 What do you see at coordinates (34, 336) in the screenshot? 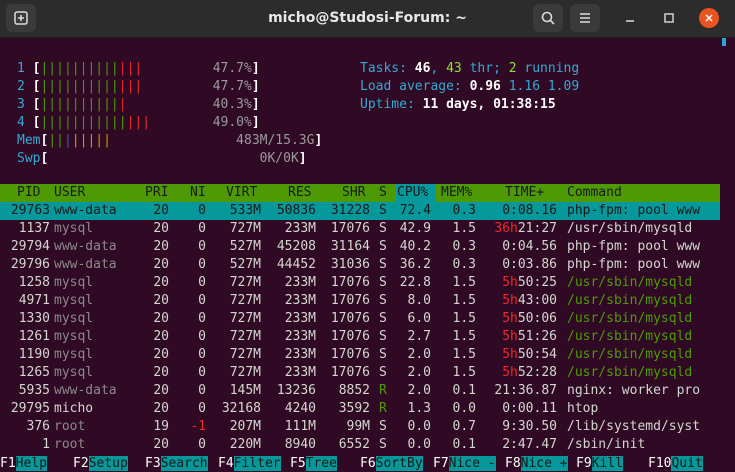
I see `cell-pid: 1261` at bounding box center [34, 336].